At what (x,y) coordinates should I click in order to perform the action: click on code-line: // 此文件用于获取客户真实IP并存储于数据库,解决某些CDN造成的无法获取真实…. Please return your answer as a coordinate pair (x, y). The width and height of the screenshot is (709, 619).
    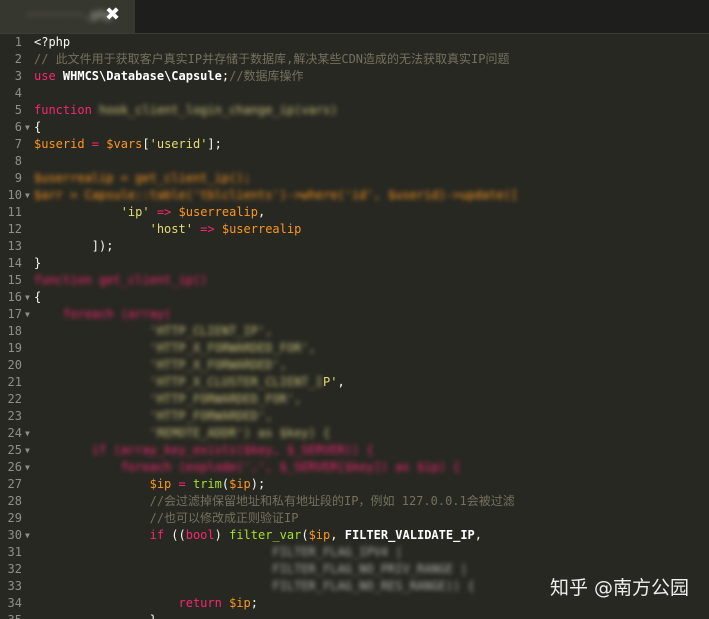
    Looking at the image, I should click on (371, 59).